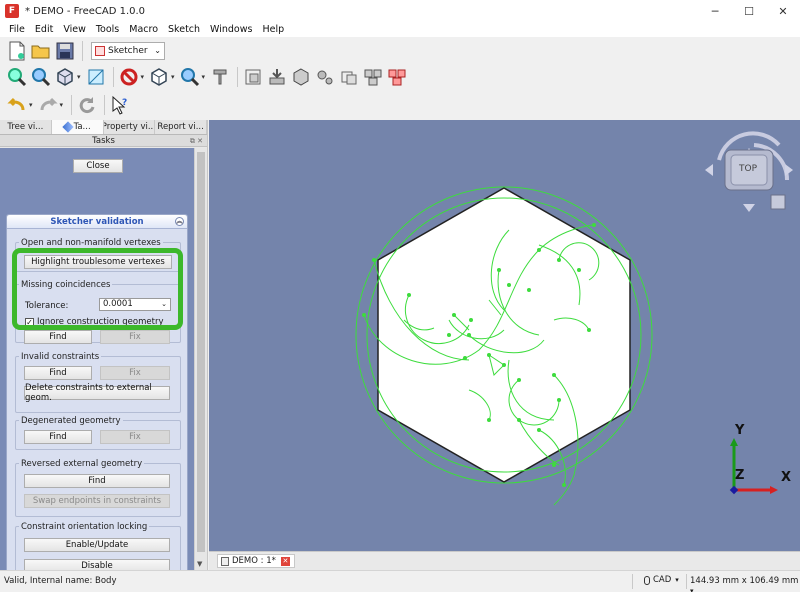 The height and width of the screenshot is (592, 800). I want to click on missing-find-button: Find, so click(58, 337).